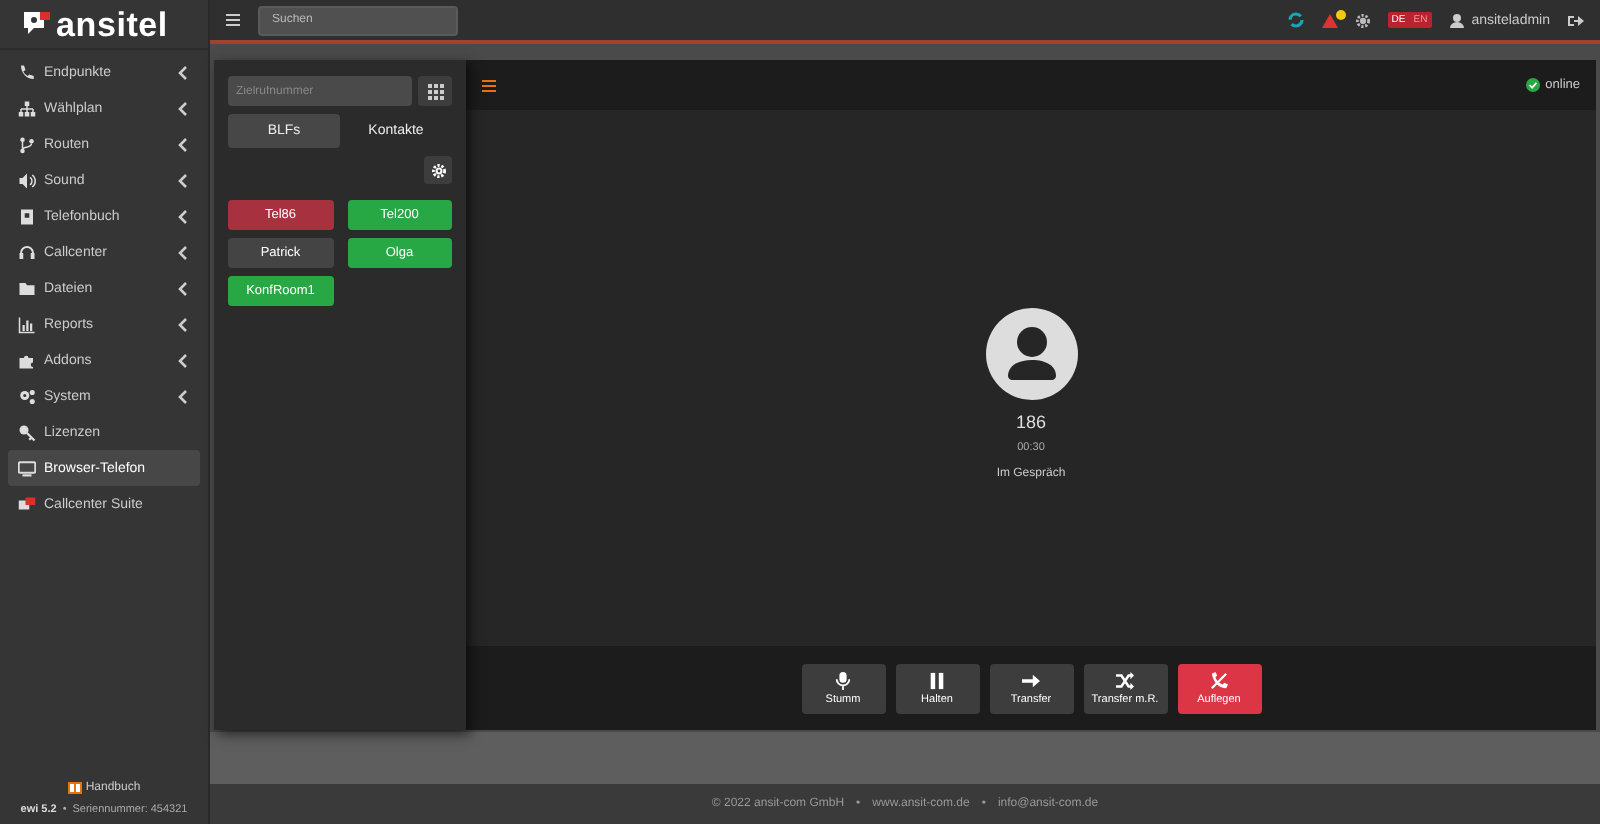 The height and width of the screenshot is (824, 1600). What do you see at coordinates (27, 252) in the screenshot?
I see `headset-icon` at bounding box center [27, 252].